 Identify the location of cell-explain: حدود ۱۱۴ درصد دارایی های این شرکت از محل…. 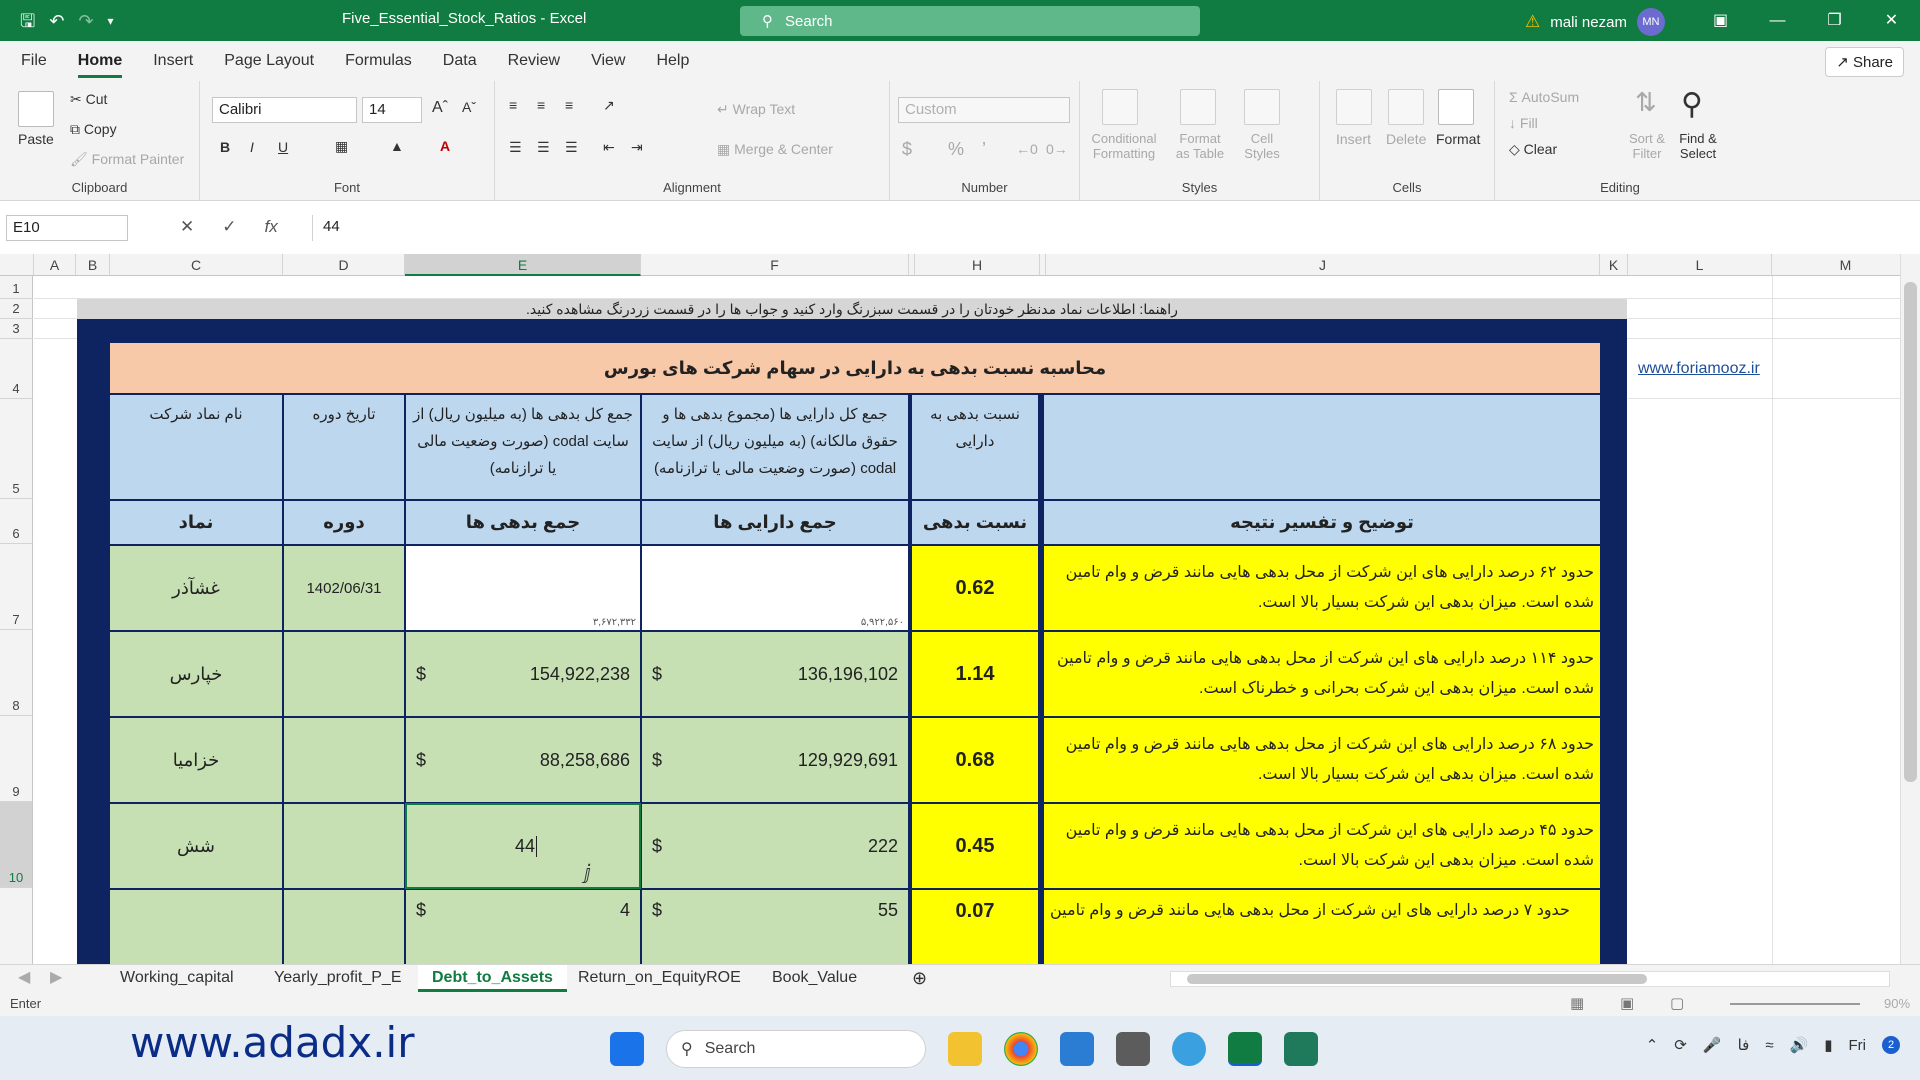
(1322, 674).